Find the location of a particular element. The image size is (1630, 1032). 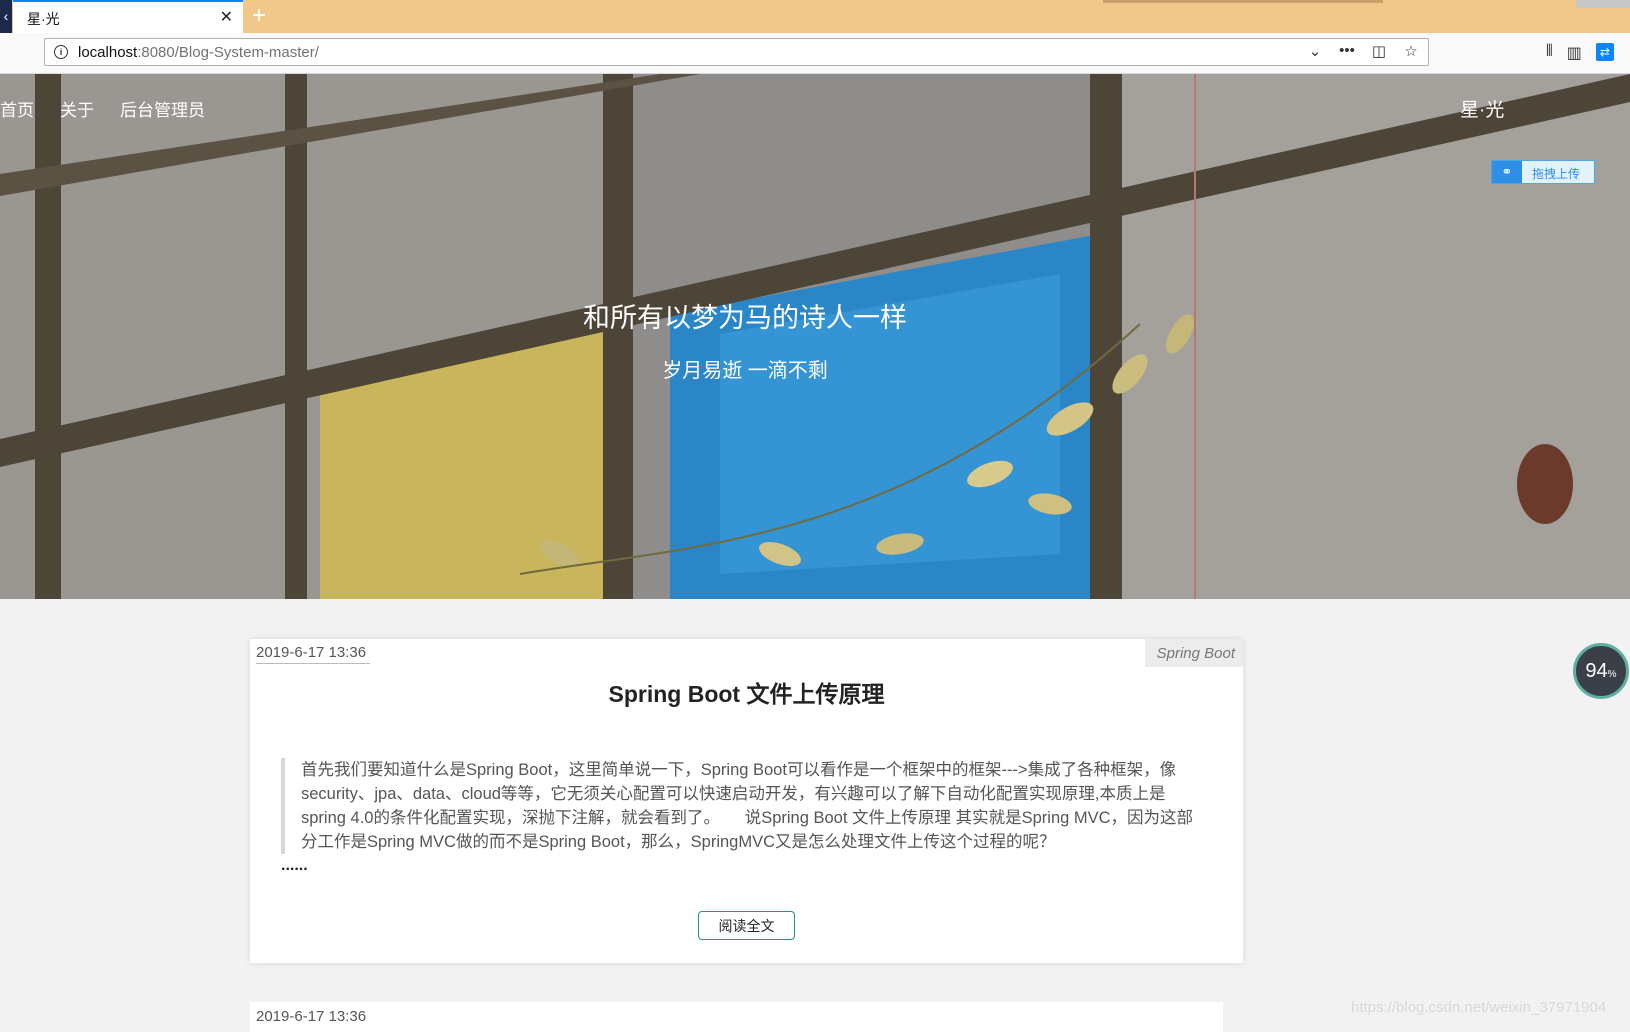

nav-link-admin: 后台管理员 is located at coordinates (162, 108).